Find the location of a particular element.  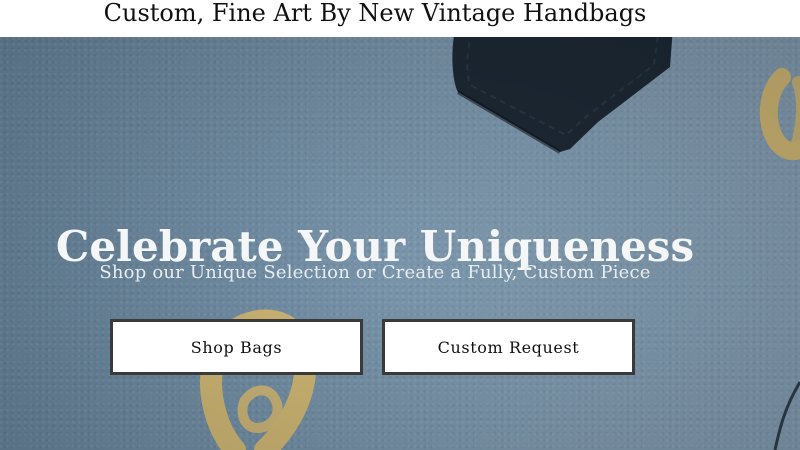

site-title: Custom, Fine Art By New Vintage Handbags is located at coordinates (375, 13).